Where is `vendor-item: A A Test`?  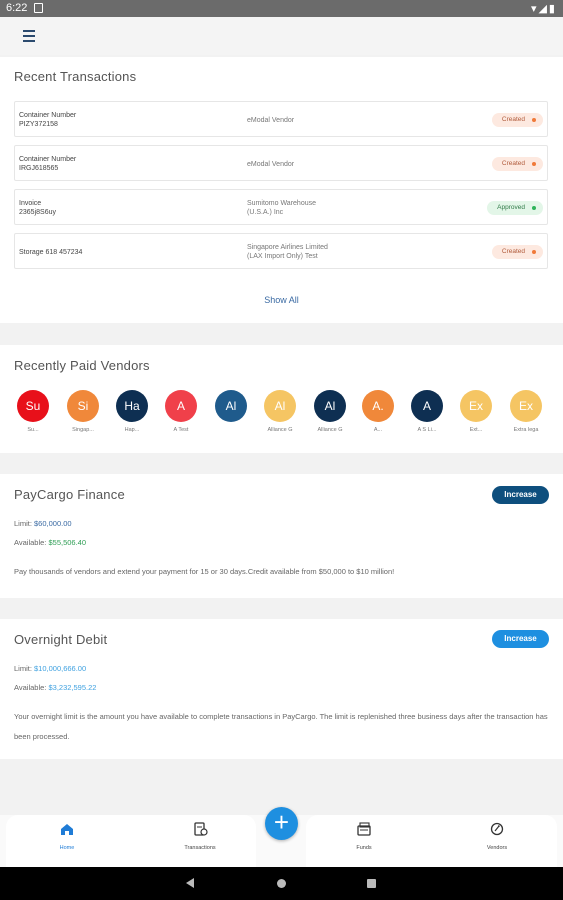
vendor-item: A A Test is located at coordinates (181, 415).